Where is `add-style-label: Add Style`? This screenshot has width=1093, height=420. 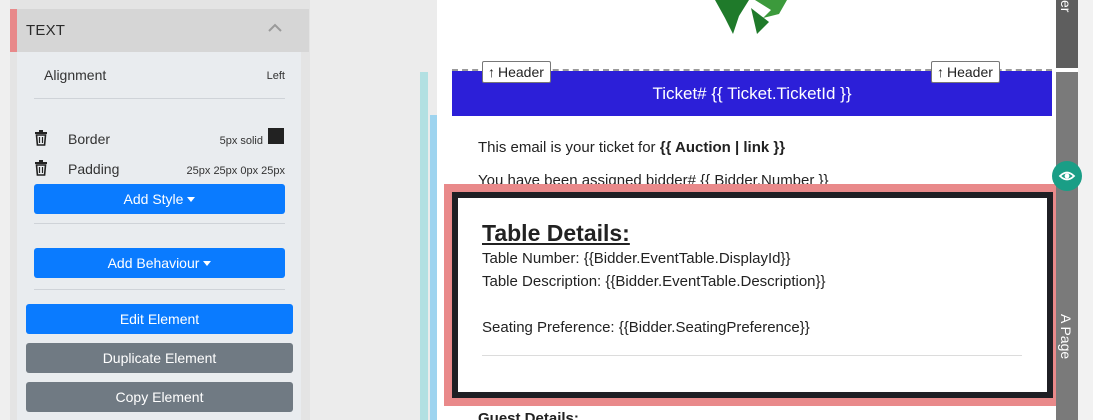
add-style-label: Add Style is located at coordinates (153, 199).